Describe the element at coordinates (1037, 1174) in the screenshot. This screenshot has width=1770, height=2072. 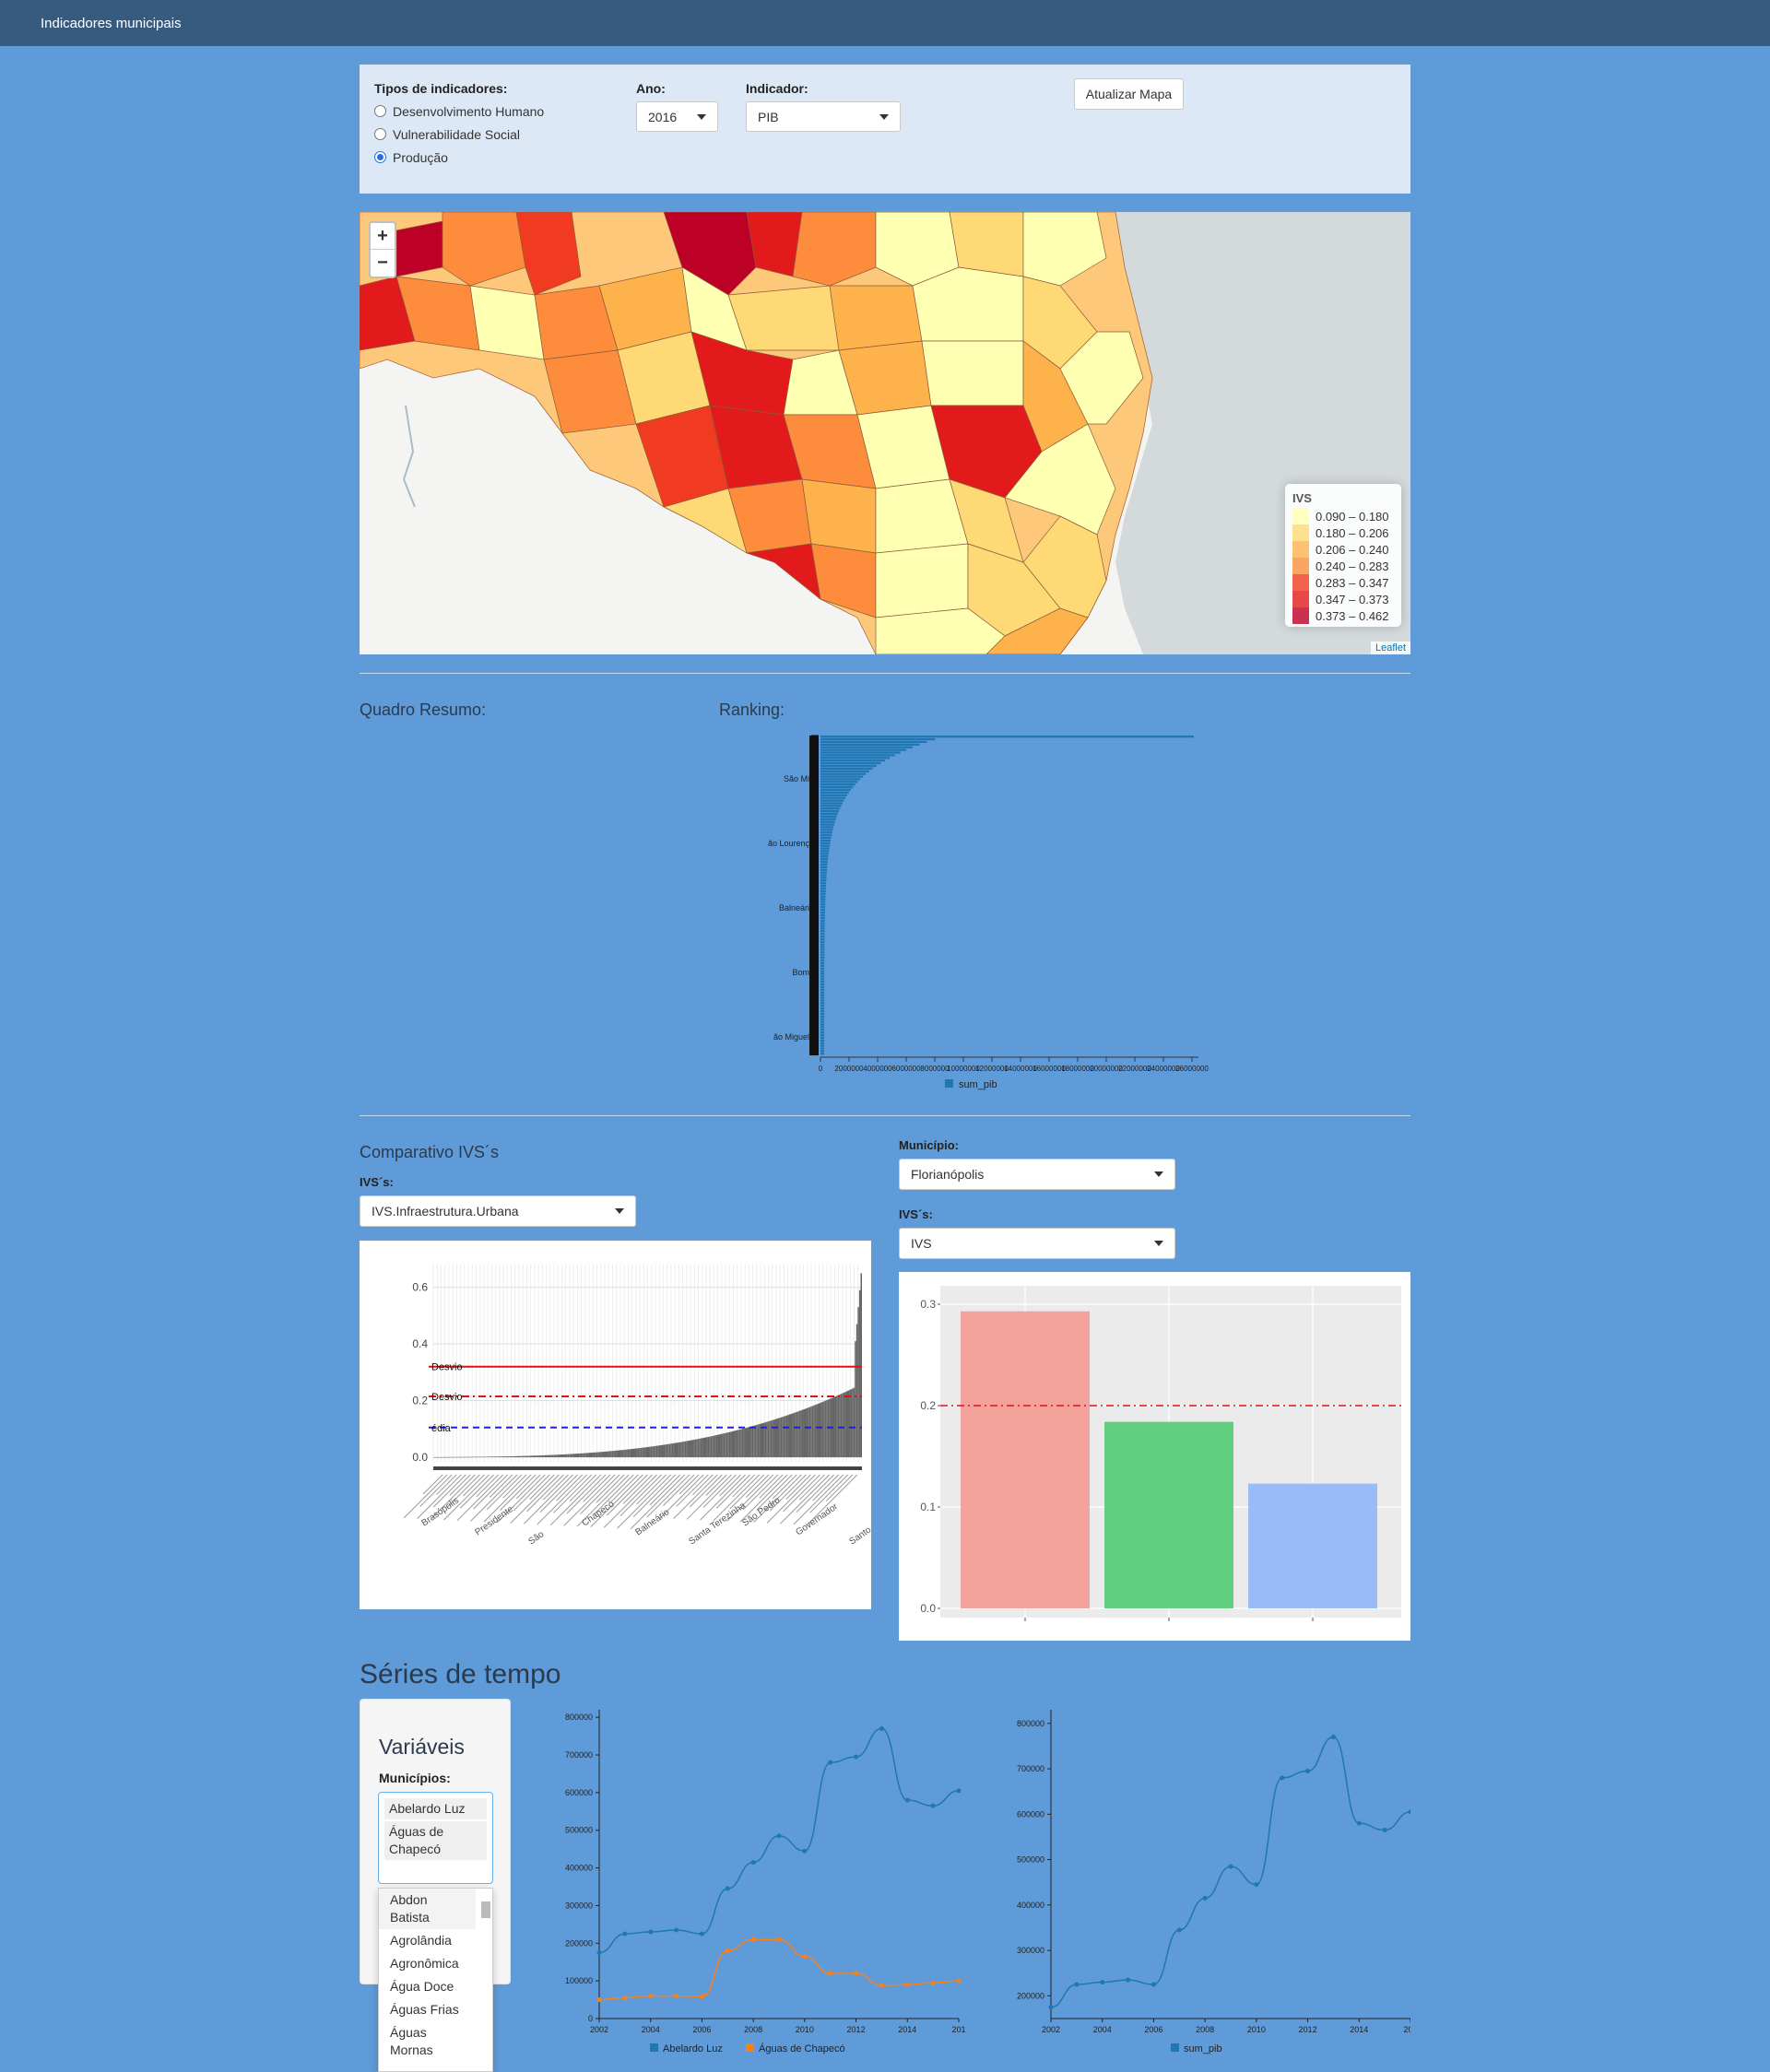
I see `municipio-select: Florianópolis` at that location.